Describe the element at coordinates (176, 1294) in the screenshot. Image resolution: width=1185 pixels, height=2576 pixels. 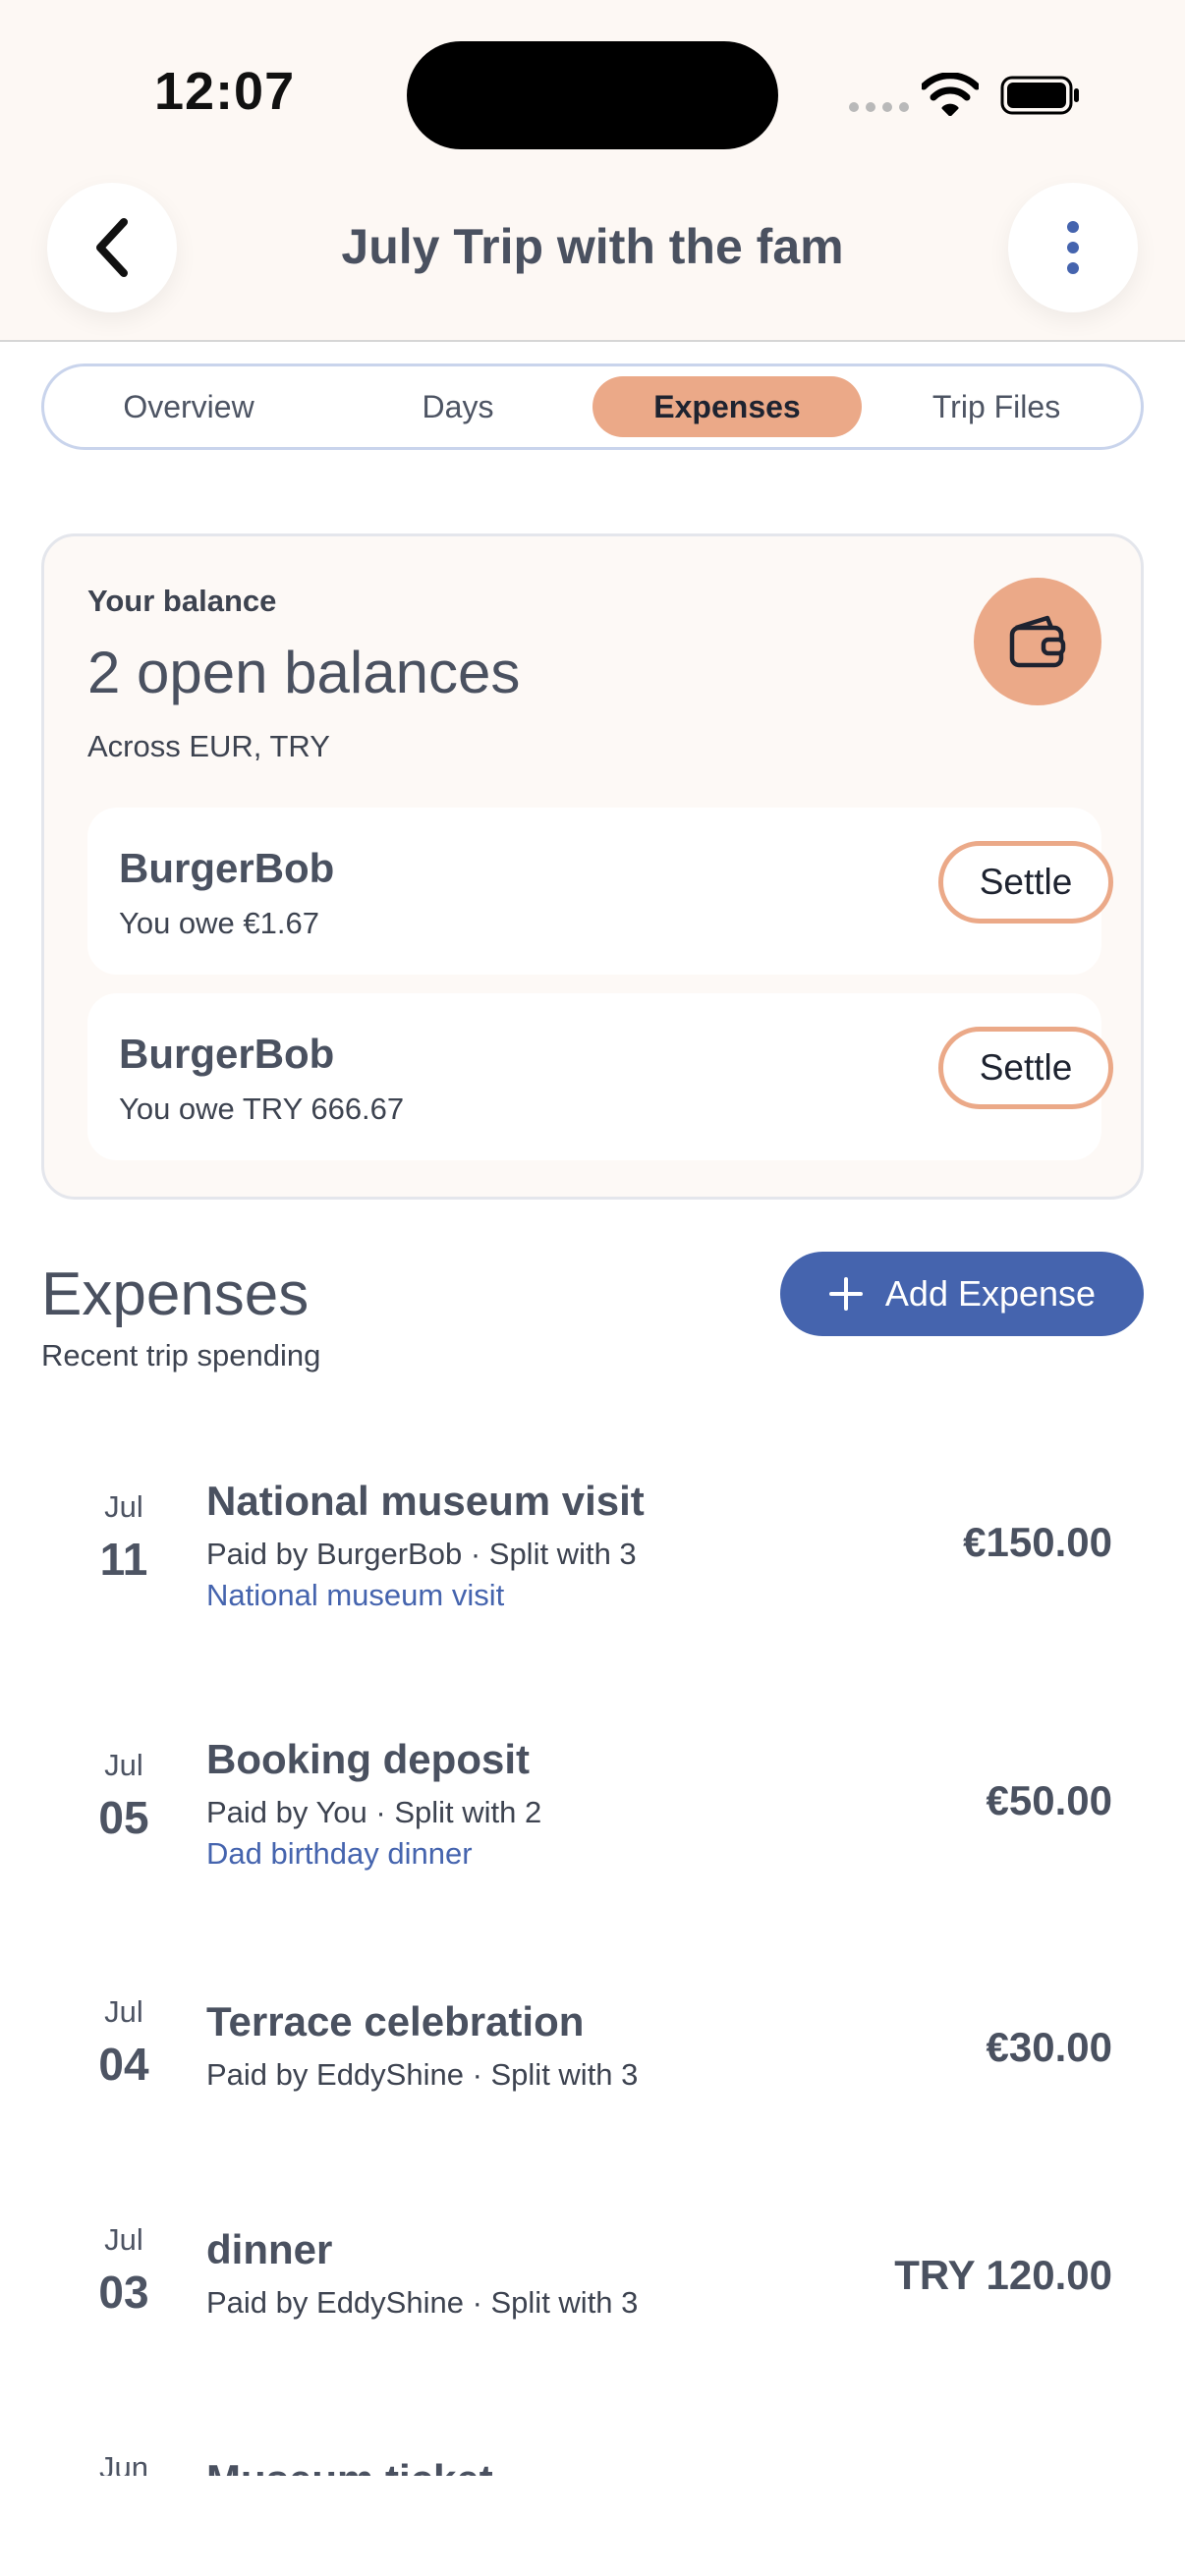
I see `expenses-heading: Expenses` at that location.